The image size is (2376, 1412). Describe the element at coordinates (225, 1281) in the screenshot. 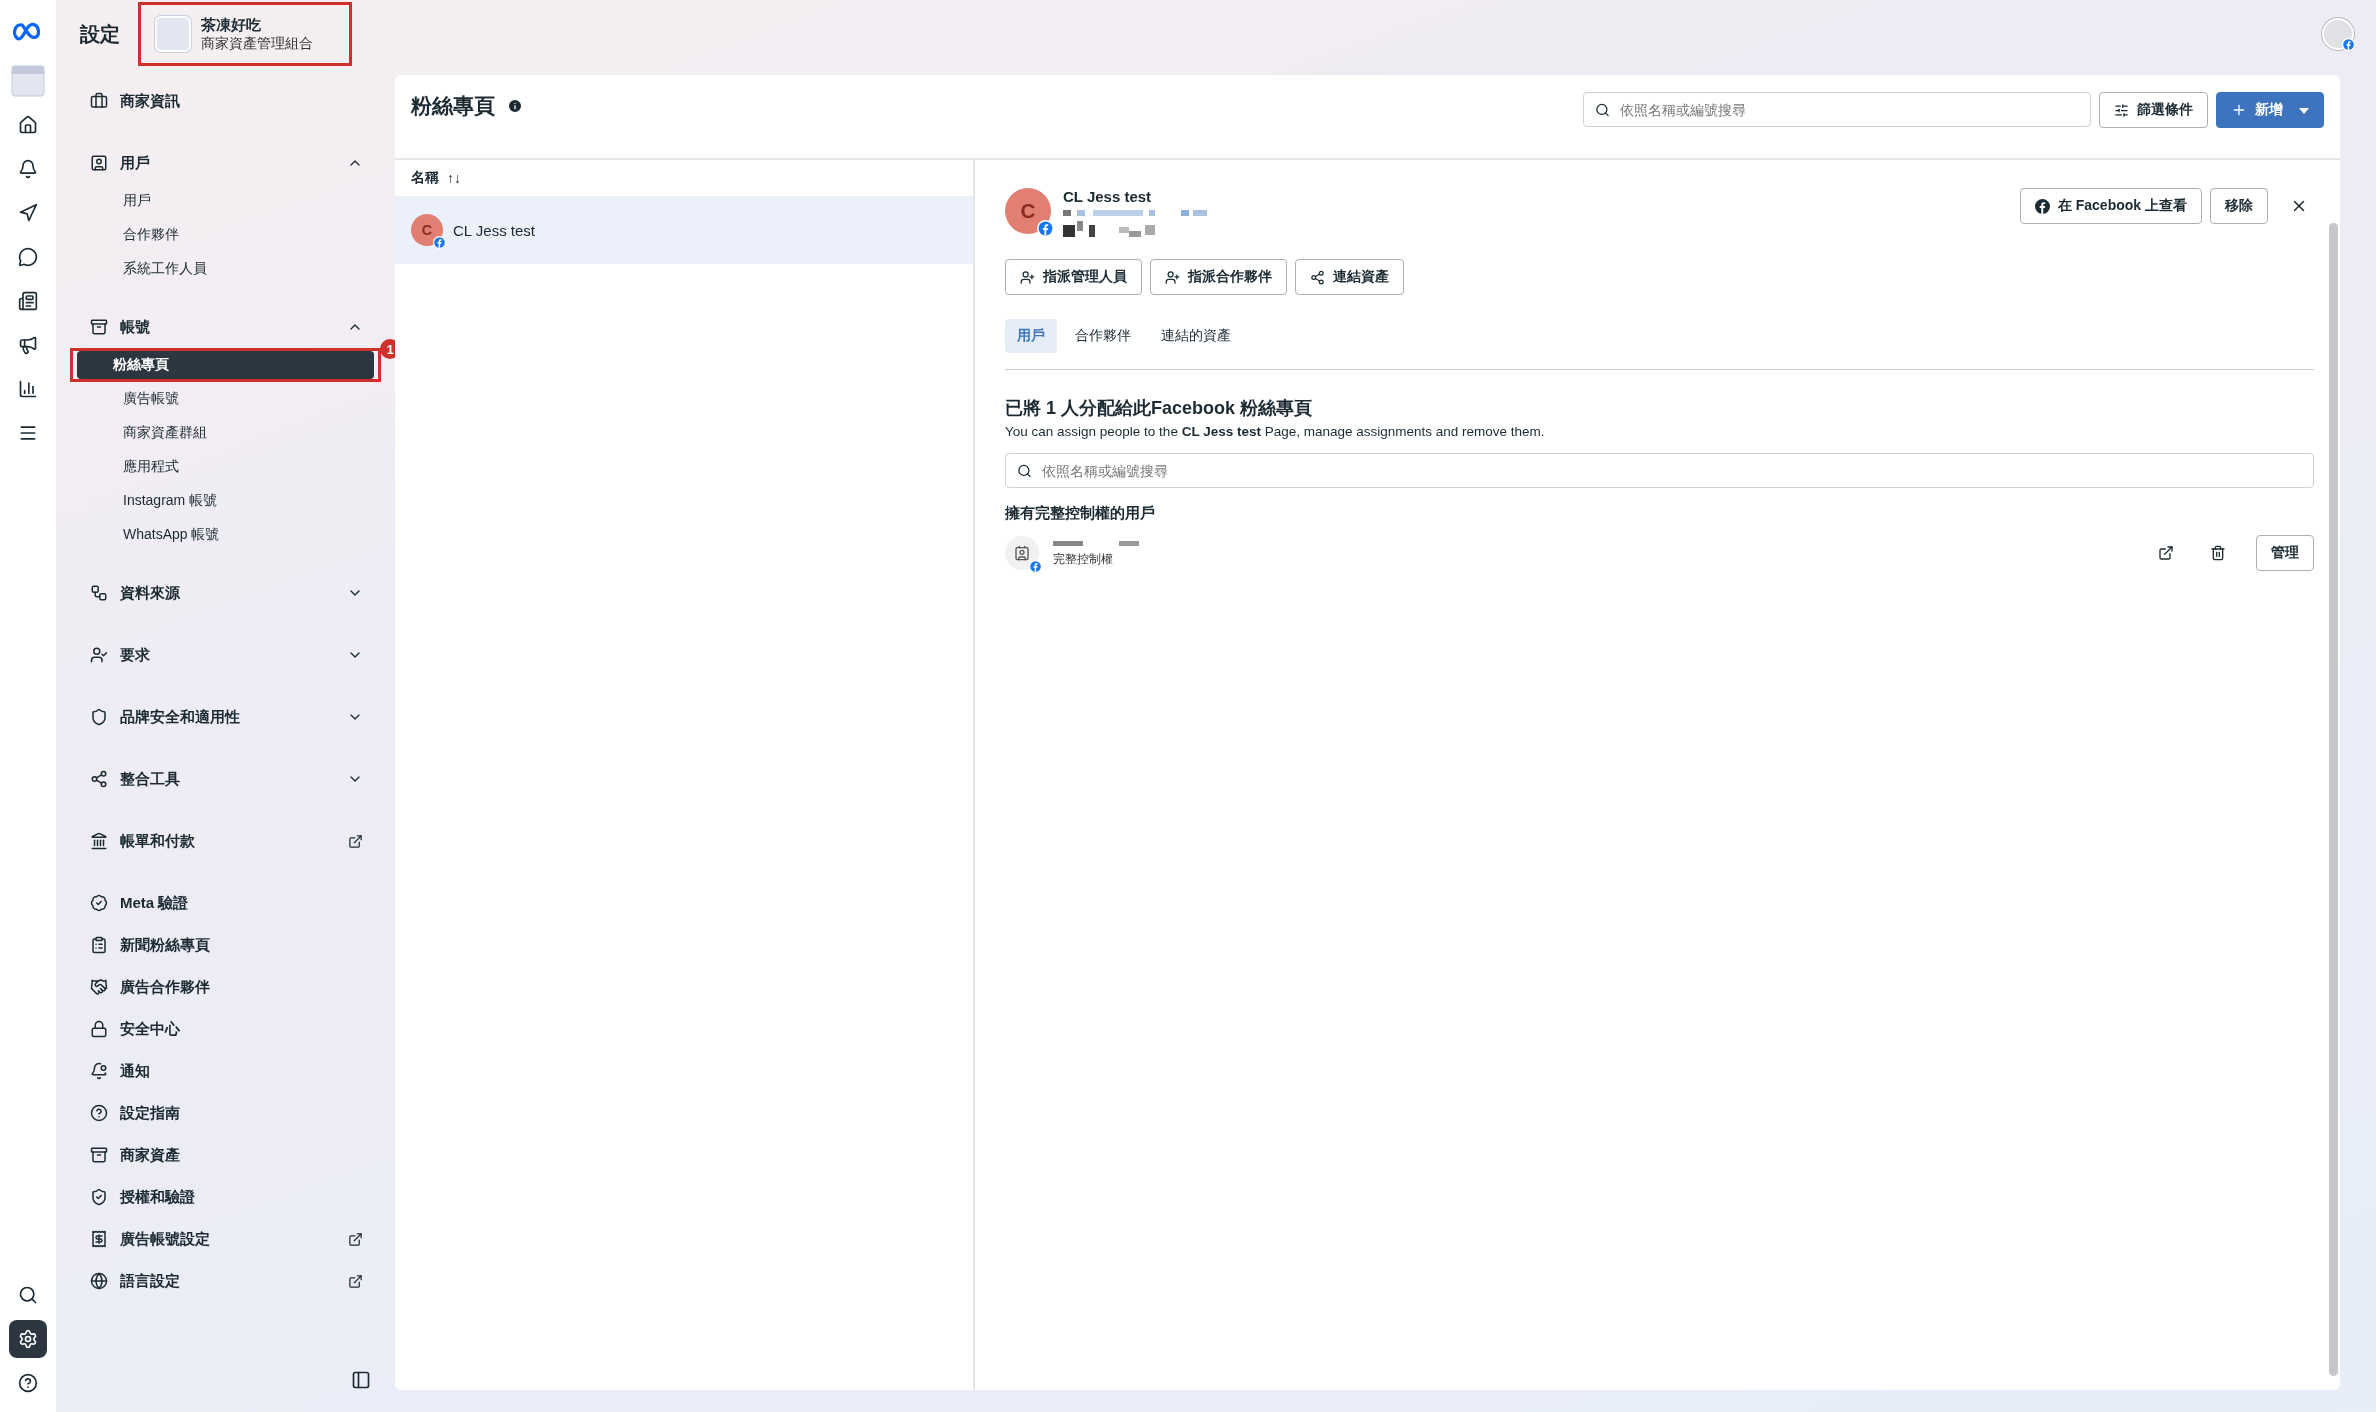

I see `nav-item: 語言設定` at that location.